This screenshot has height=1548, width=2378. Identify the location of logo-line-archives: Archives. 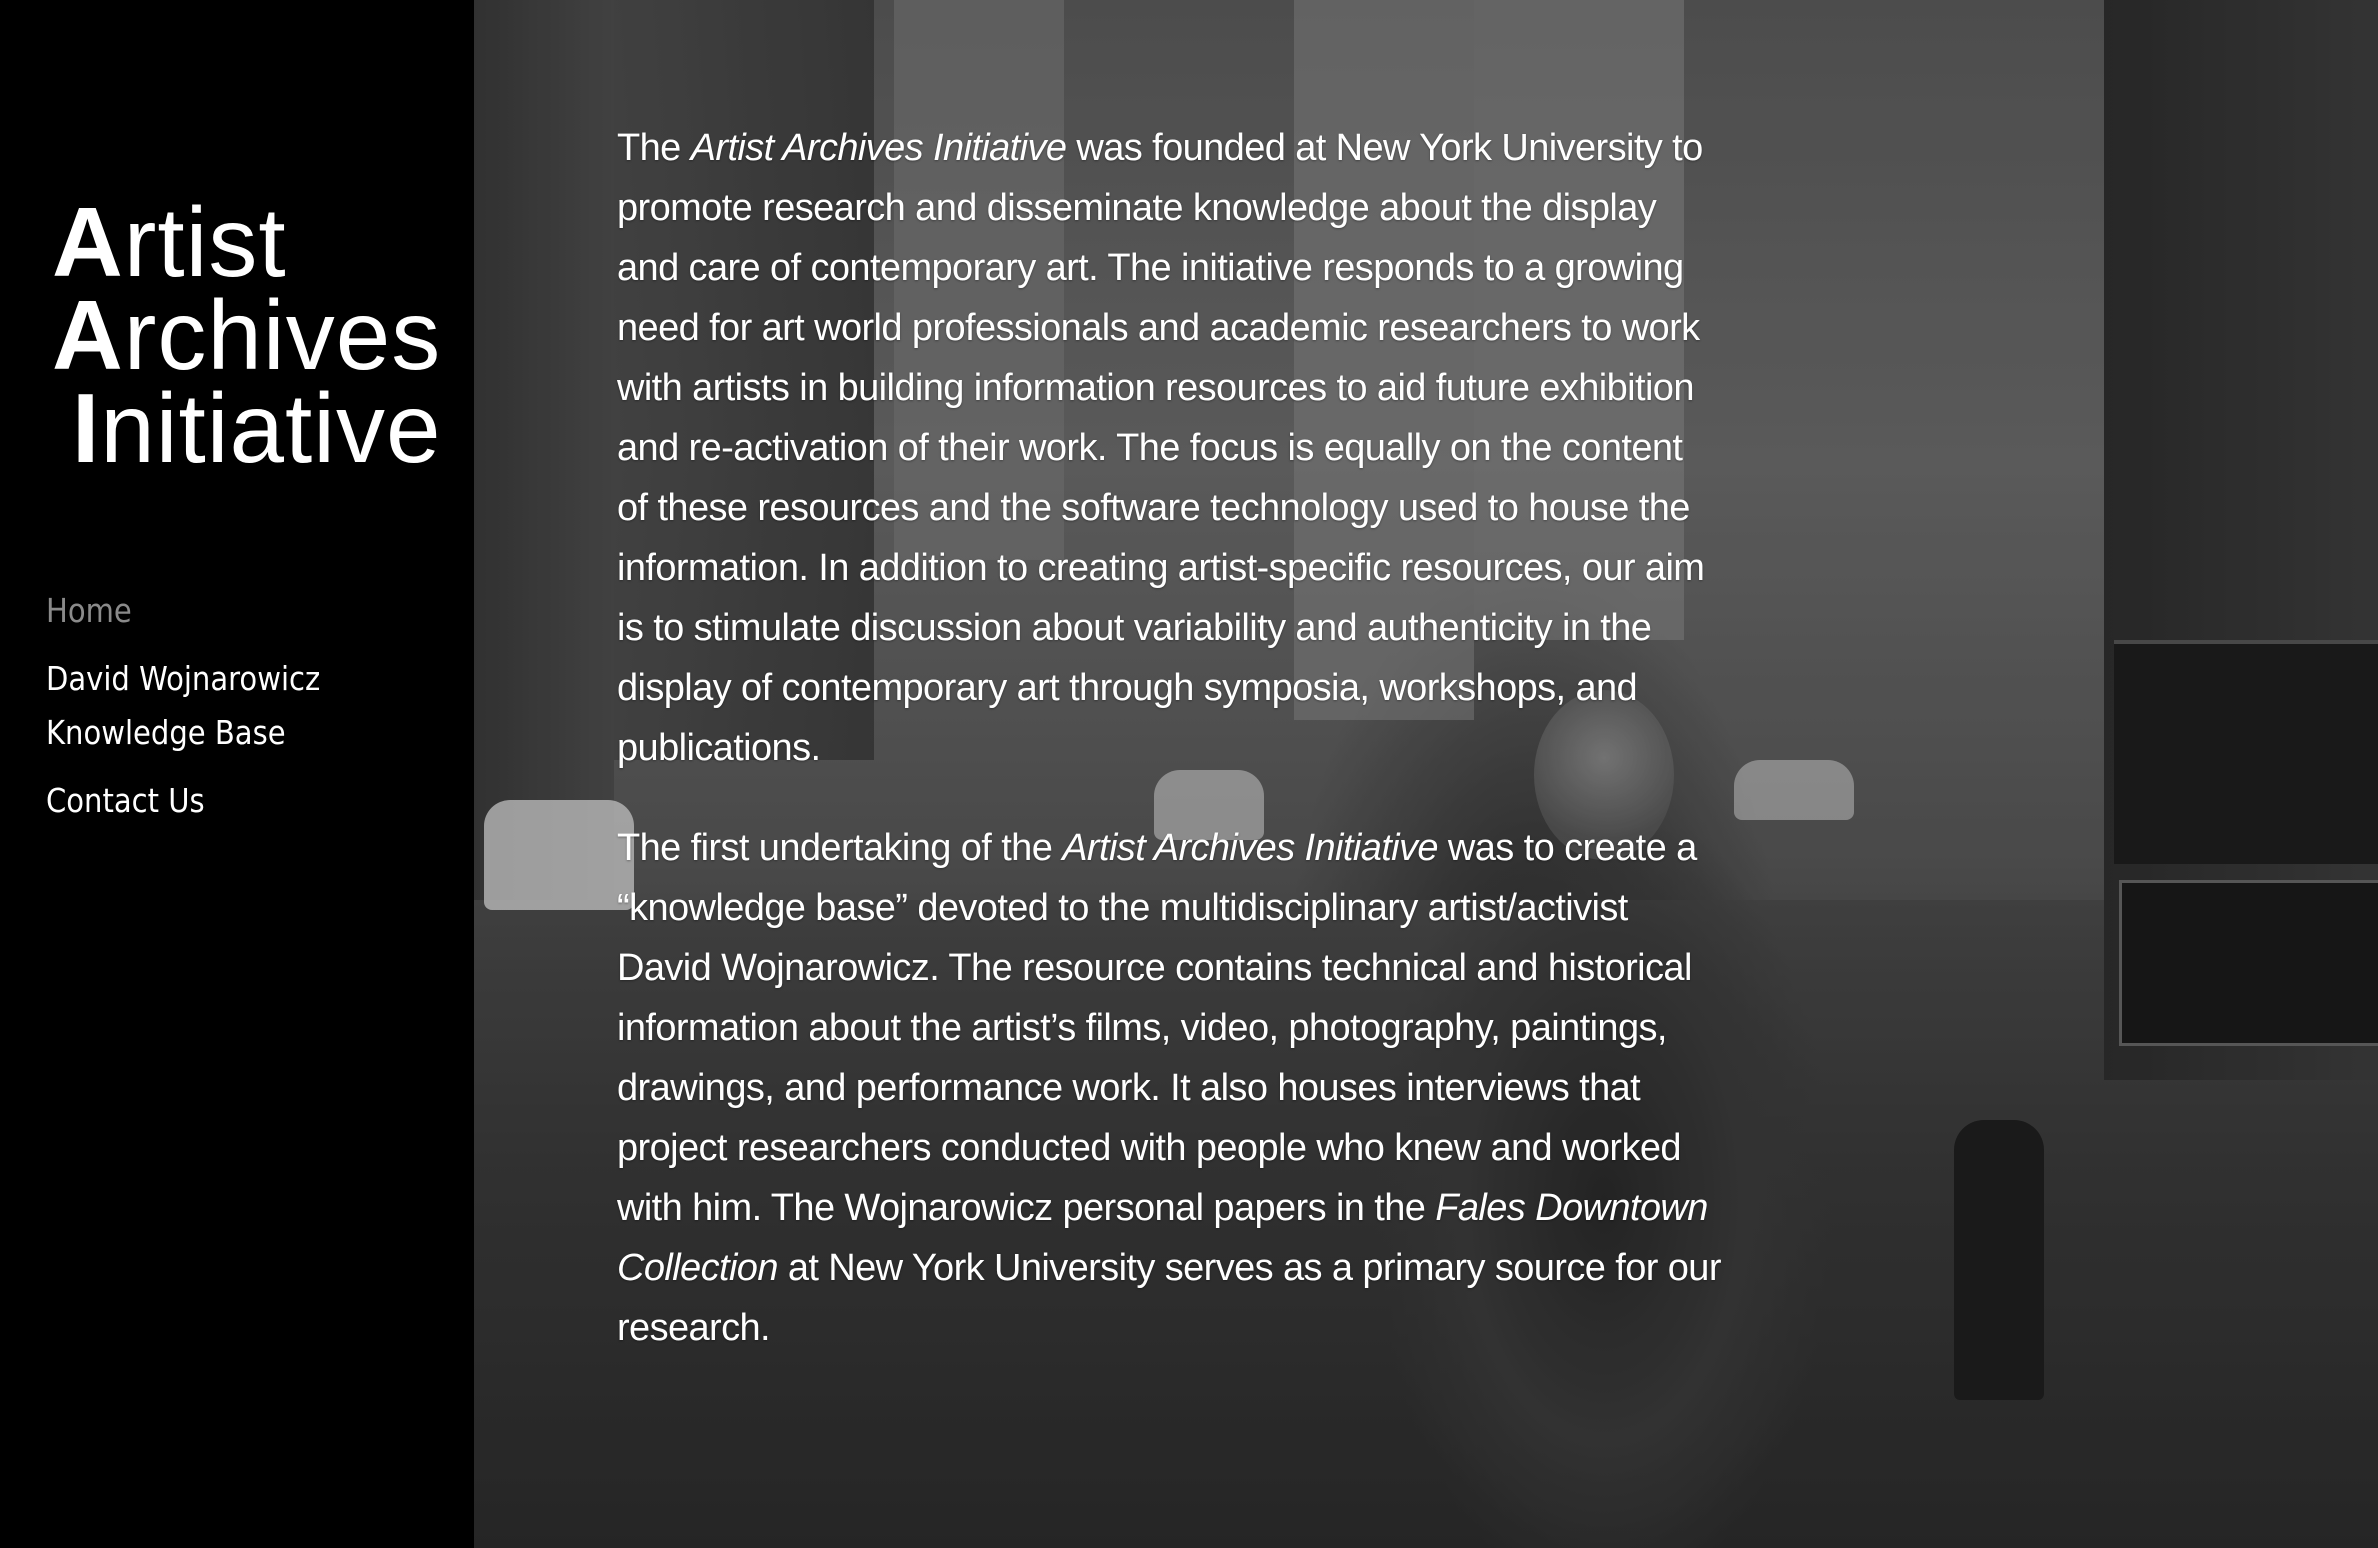
(247, 335).